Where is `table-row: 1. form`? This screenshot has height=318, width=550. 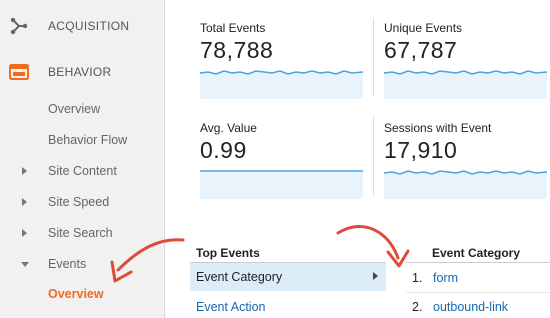
table-row: 1. form is located at coordinates (478, 278).